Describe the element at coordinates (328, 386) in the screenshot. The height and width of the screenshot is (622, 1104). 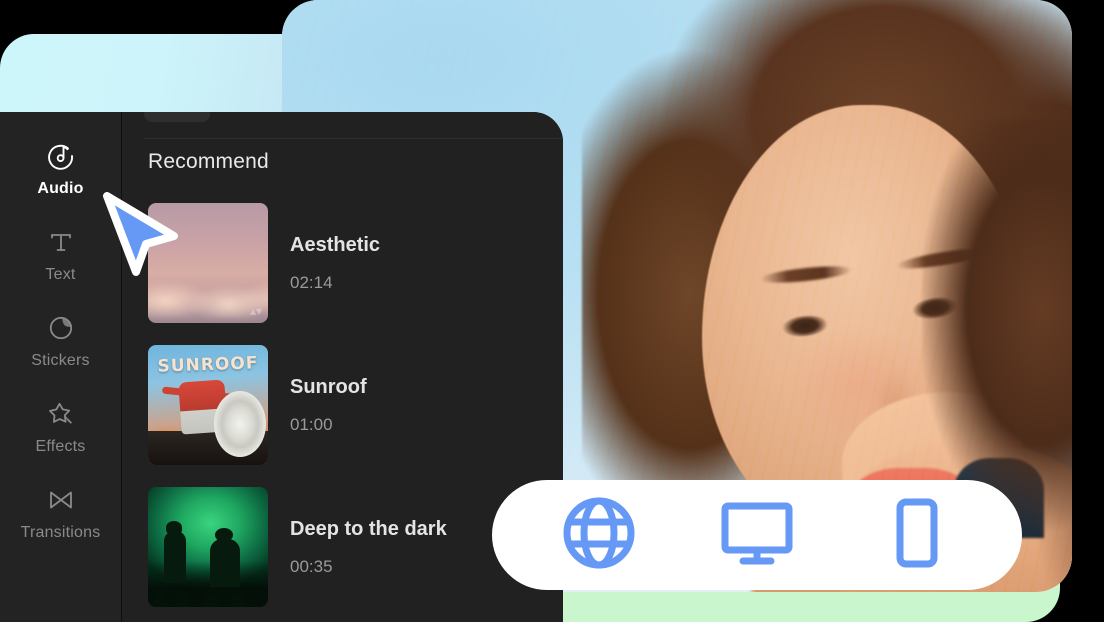
I see `track-title: Sunroof` at that location.